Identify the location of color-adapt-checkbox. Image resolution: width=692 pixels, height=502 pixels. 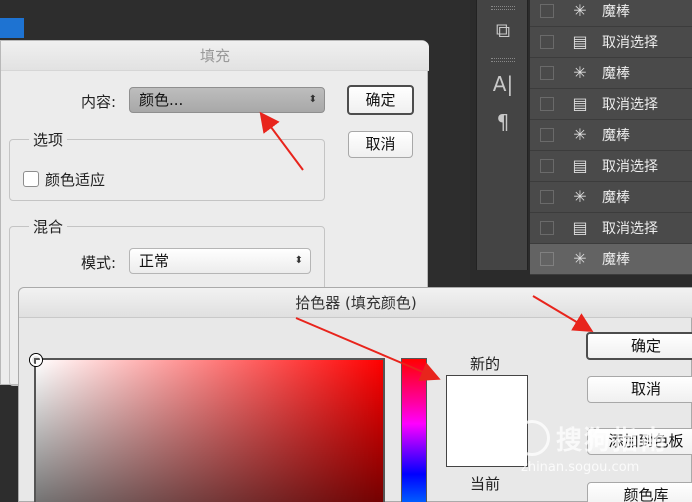
(31, 179).